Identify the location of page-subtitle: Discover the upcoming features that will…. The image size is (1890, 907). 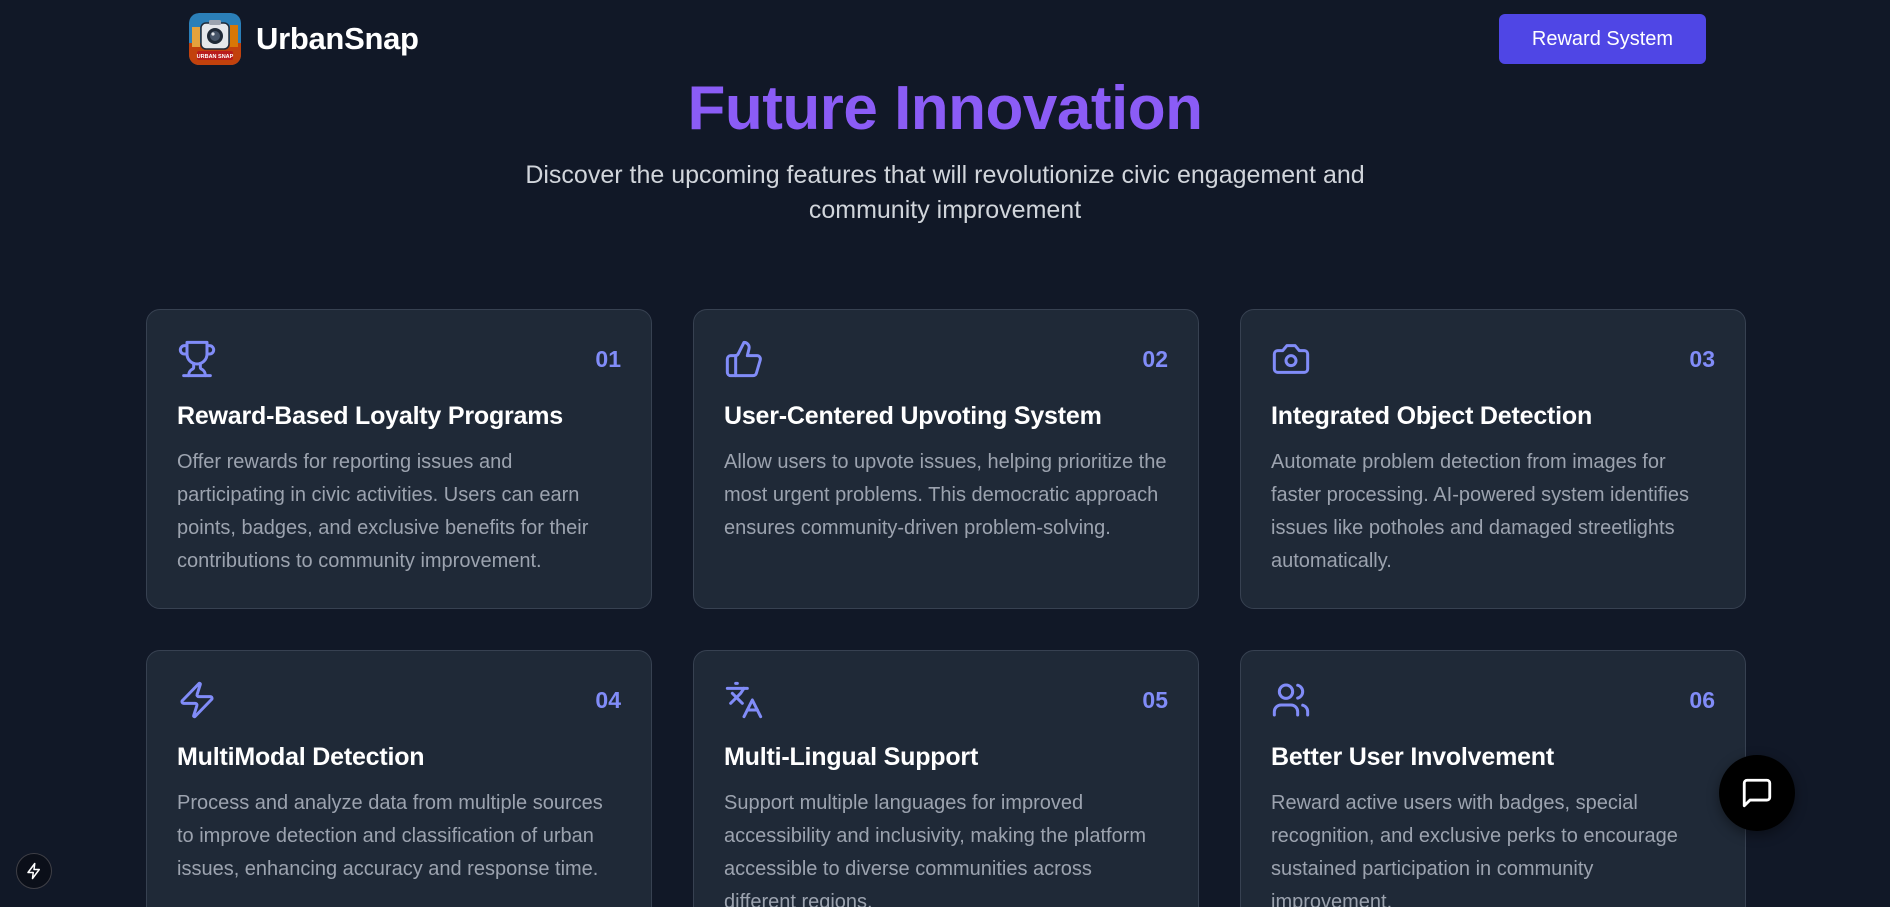
(945, 192).